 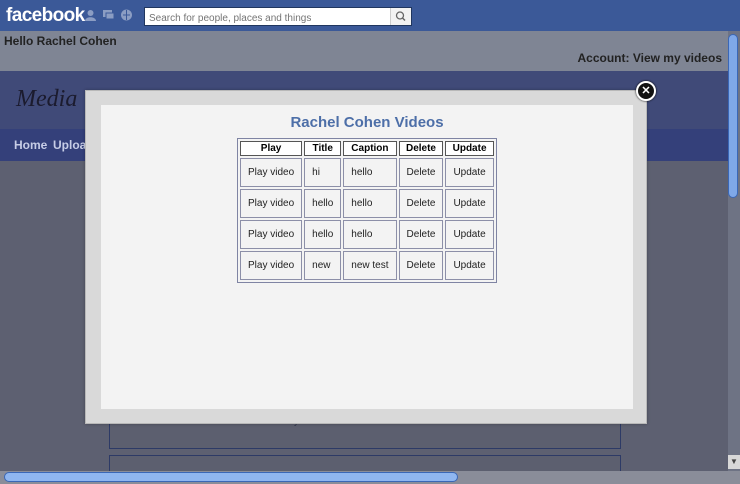 I want to click on vertical-scroll-thumb, so click(x=733, y=116).